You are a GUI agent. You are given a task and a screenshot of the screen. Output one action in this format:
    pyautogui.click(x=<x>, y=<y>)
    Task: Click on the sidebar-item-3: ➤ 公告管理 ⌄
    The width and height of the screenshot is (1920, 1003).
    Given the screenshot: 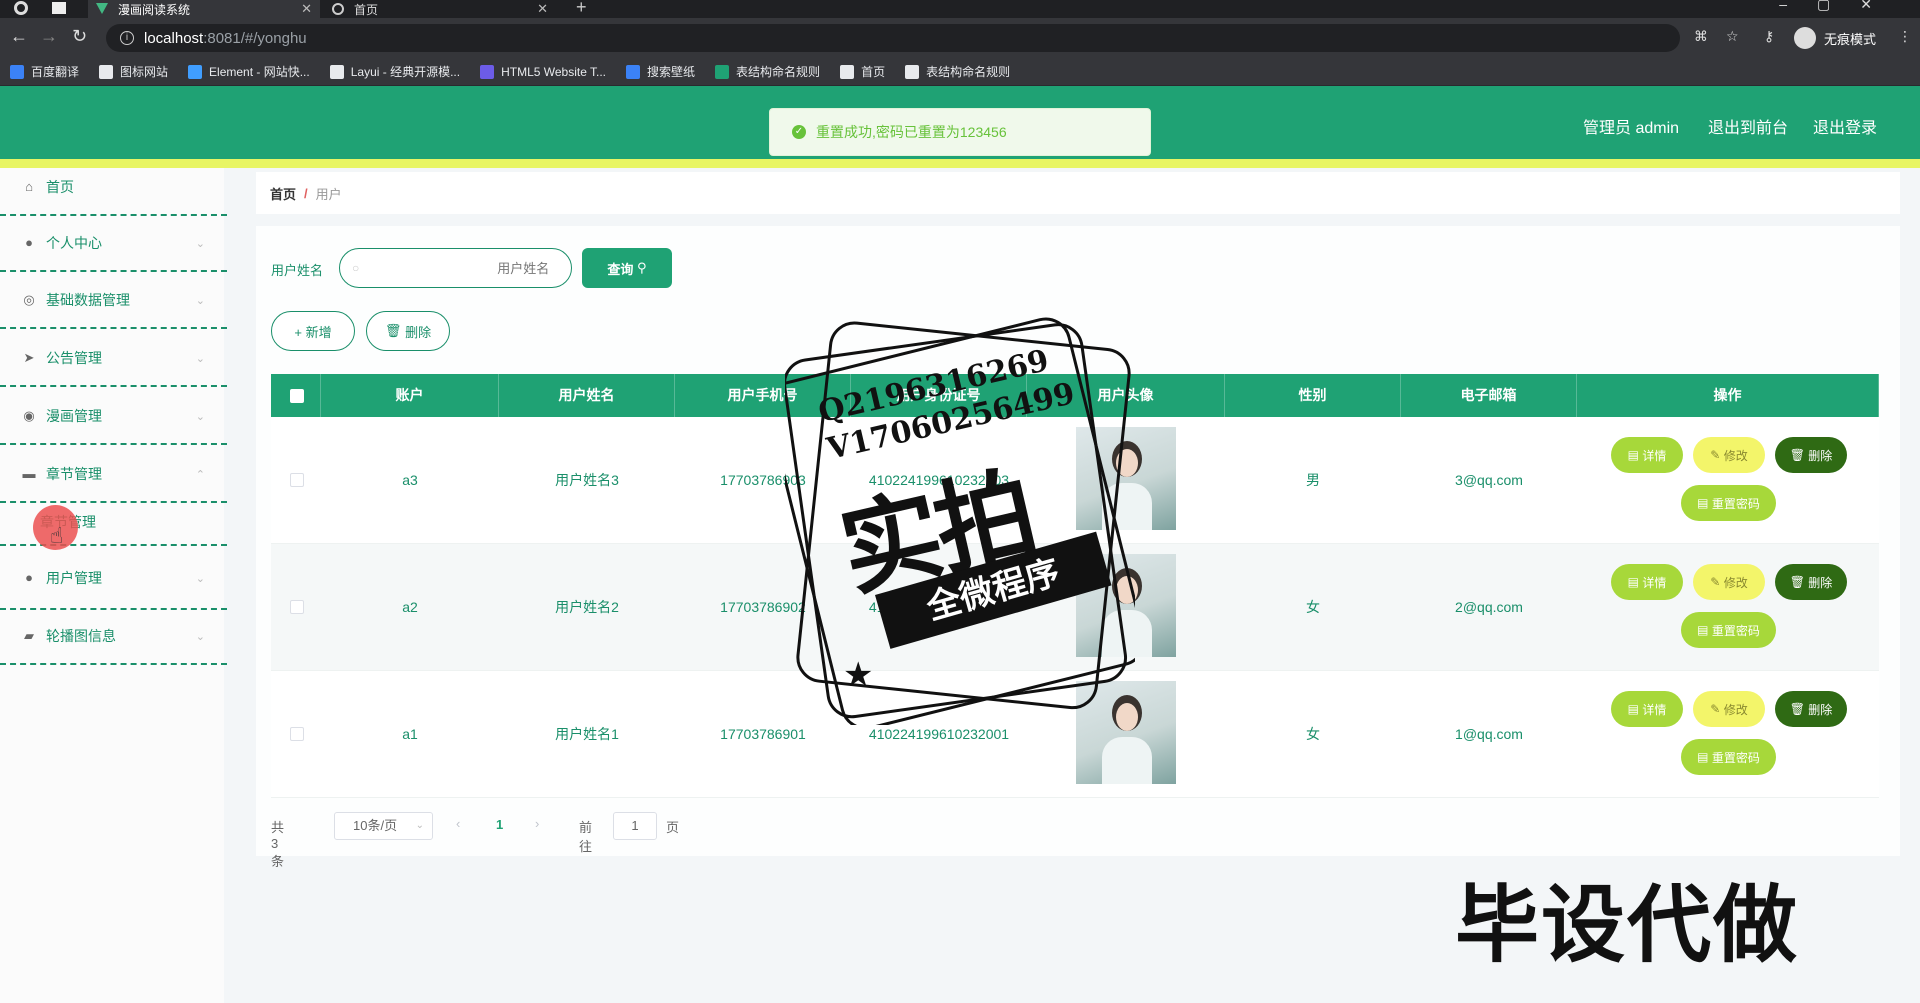 What is the action you would take?
    pyautogui.click(x=113, y=359)
    